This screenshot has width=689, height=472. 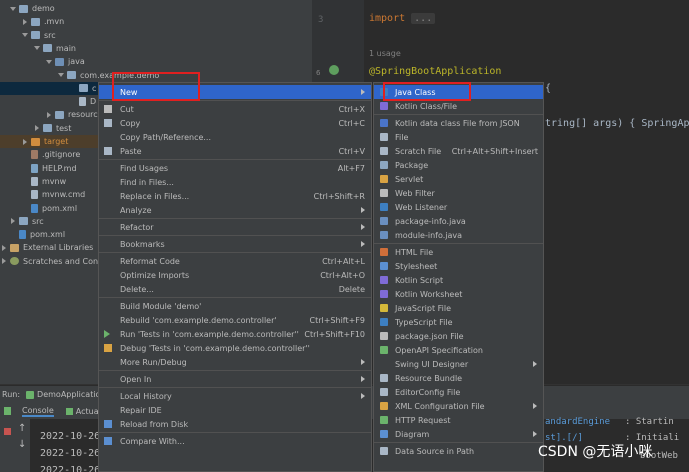 I want to click on submenu-item: Servlet, so click(x=458, y=179).